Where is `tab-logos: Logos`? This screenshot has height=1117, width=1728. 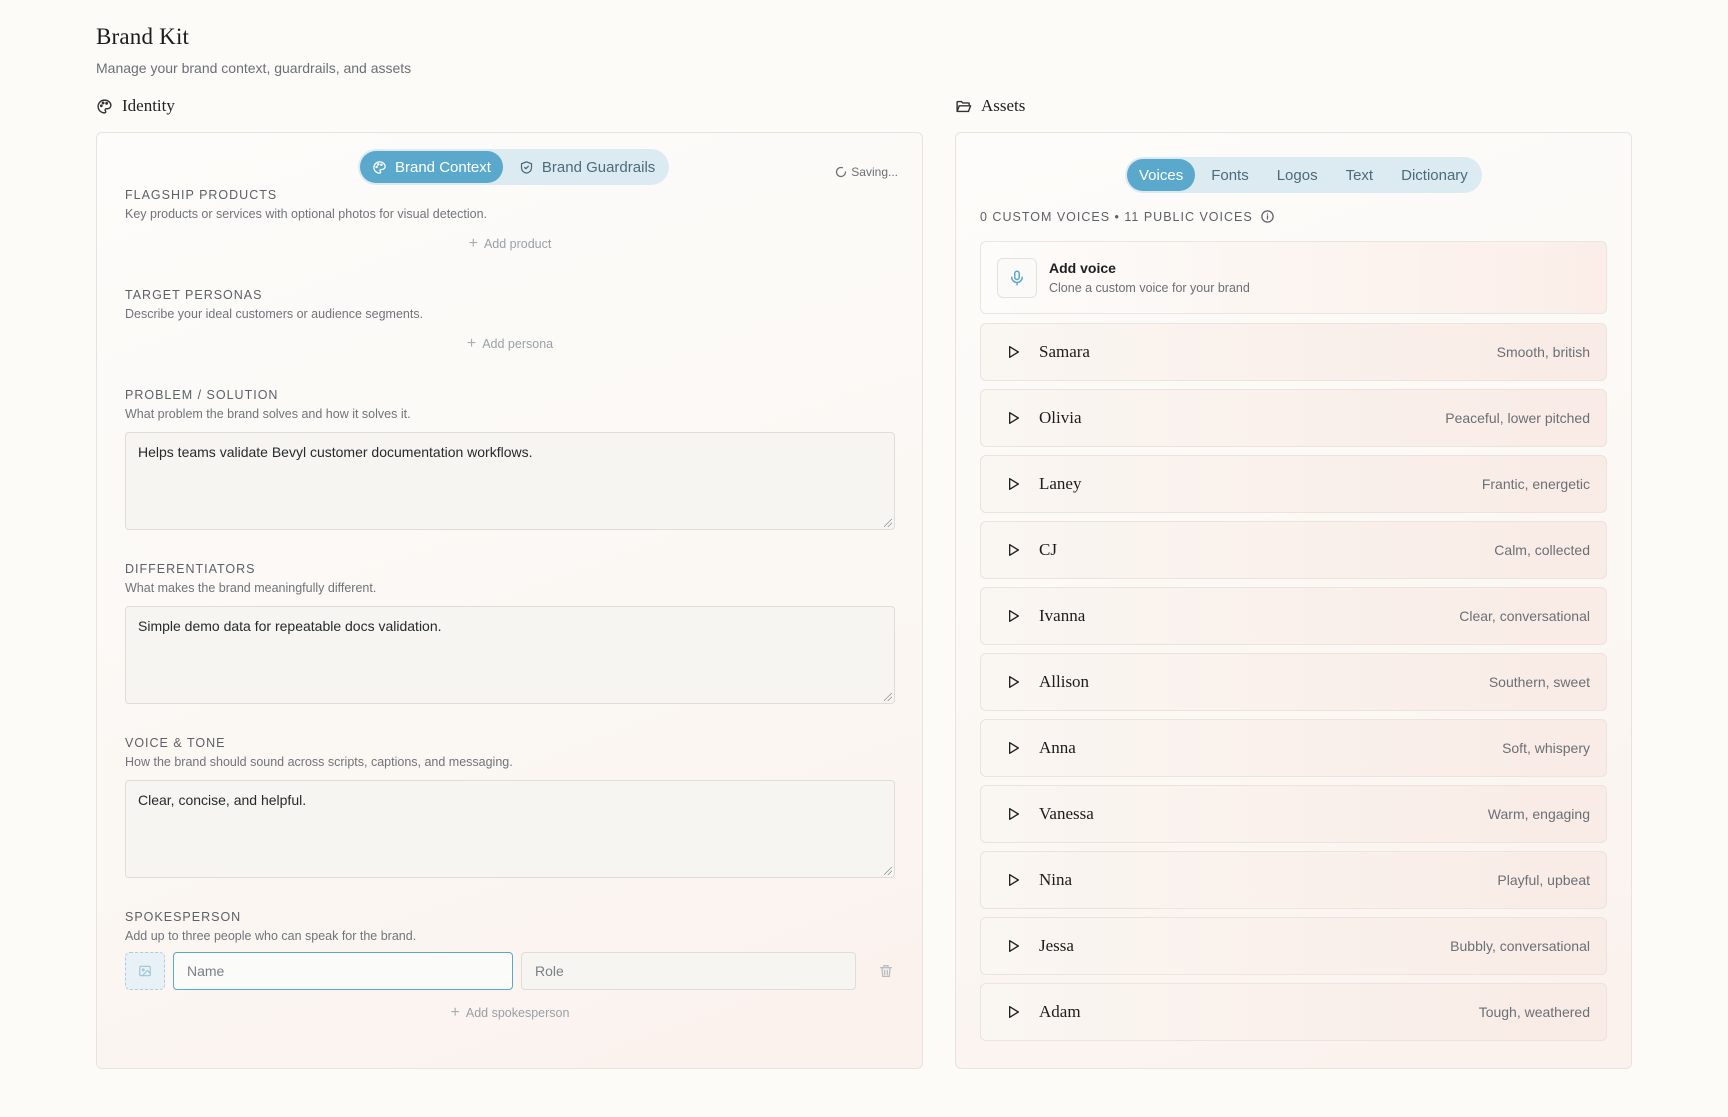 tab-logos: Logos is located at coordinates (1297, 175).